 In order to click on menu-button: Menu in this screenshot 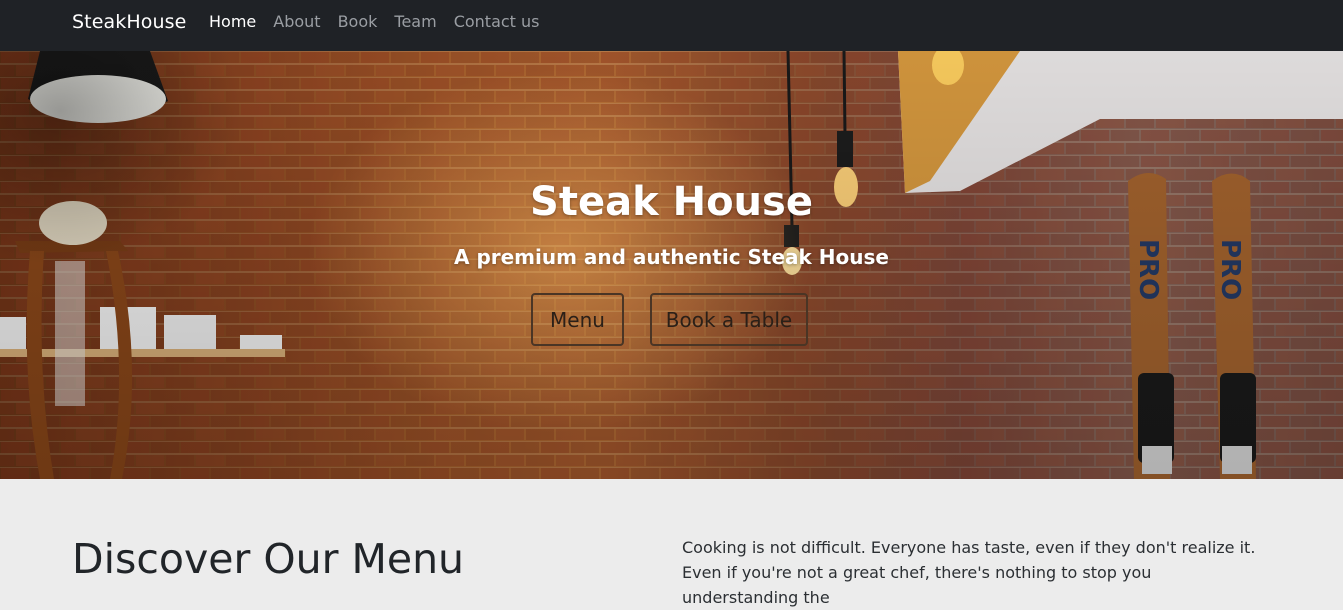, I will do `click(577, 319)`.